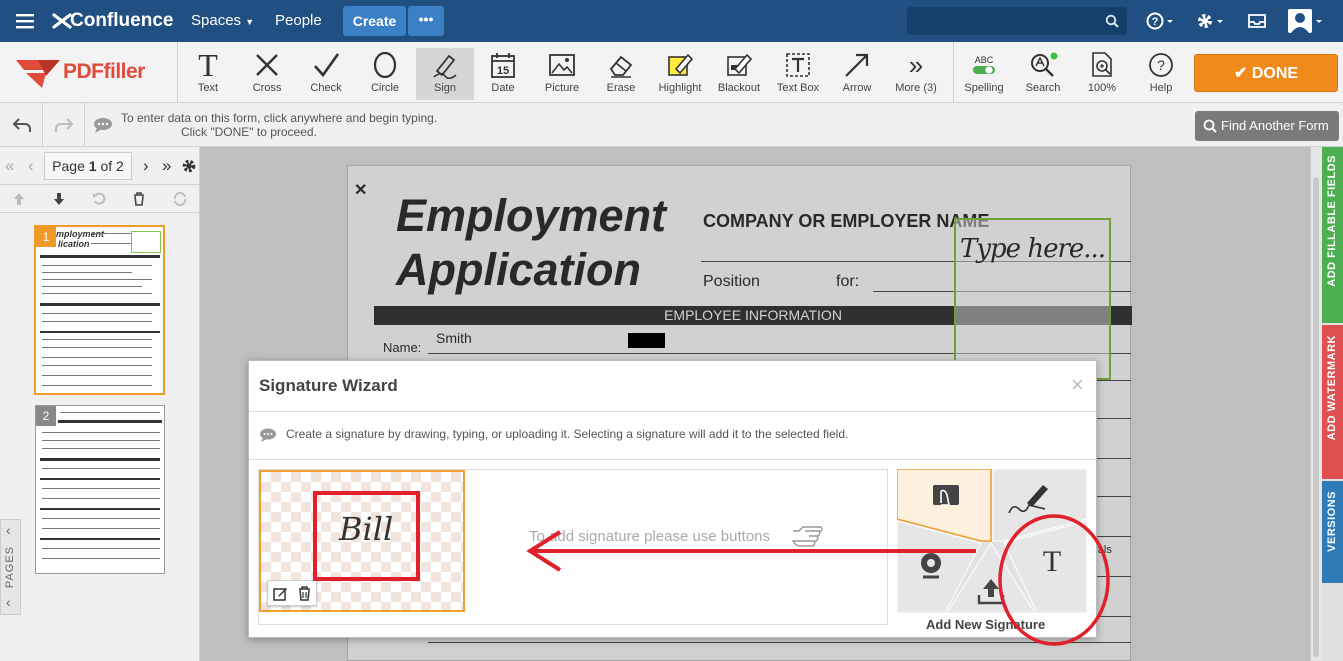  What do you see at coordinates (984, 88) in the screenshot?
I see `spelling-tool-label: Spelling` at bounding box center [984, 88].